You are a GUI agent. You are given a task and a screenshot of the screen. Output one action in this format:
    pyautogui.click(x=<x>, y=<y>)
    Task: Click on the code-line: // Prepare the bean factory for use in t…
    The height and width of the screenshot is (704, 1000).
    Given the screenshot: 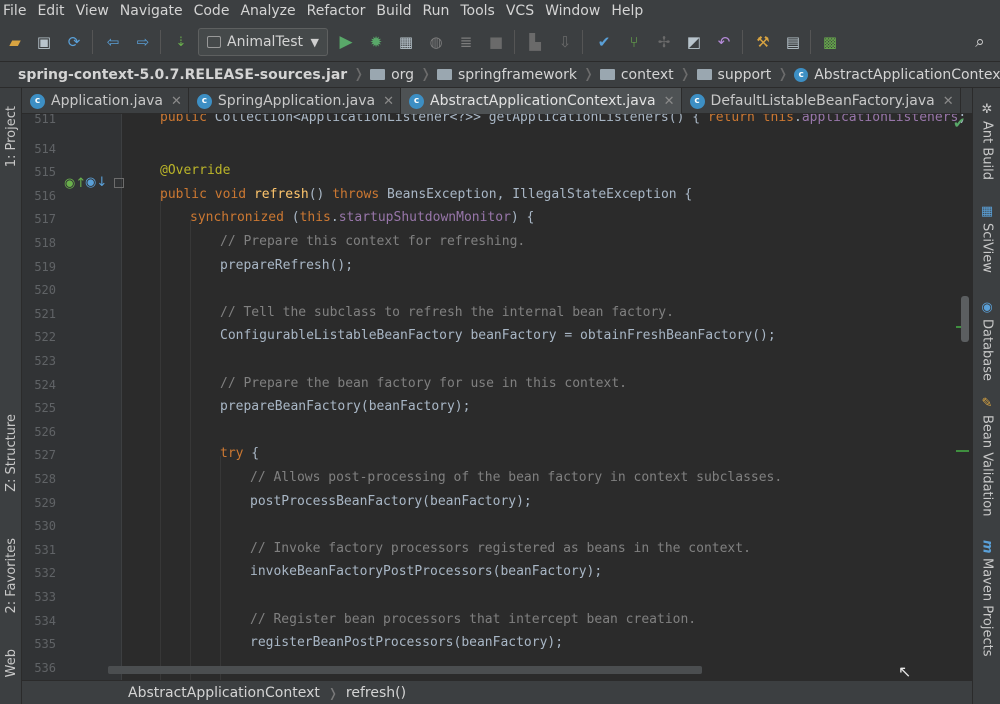 What is the action you would take?
    pyautogui.click(x=423, y=383)
    